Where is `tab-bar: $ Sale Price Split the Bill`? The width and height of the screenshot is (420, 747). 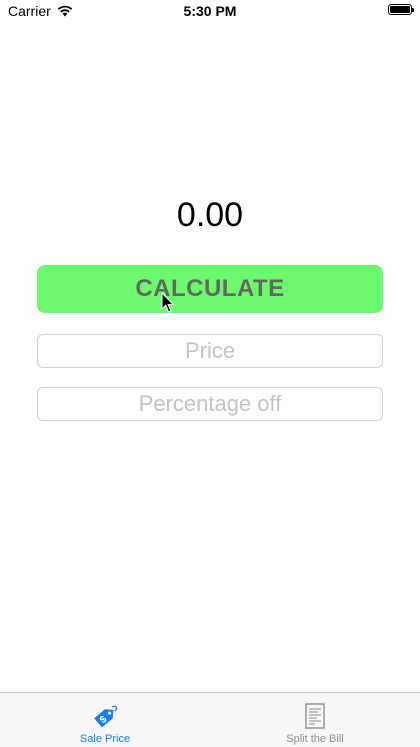 tab-bar: $ Sale Price Split the Bill is located at coordinates (210, 719).